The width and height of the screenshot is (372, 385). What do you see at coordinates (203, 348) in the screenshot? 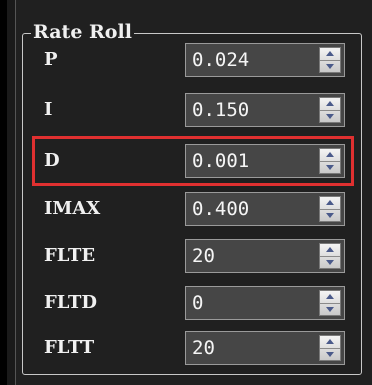
I see `spinbox-value-fltt: 20` at bounding box center [203, 348].